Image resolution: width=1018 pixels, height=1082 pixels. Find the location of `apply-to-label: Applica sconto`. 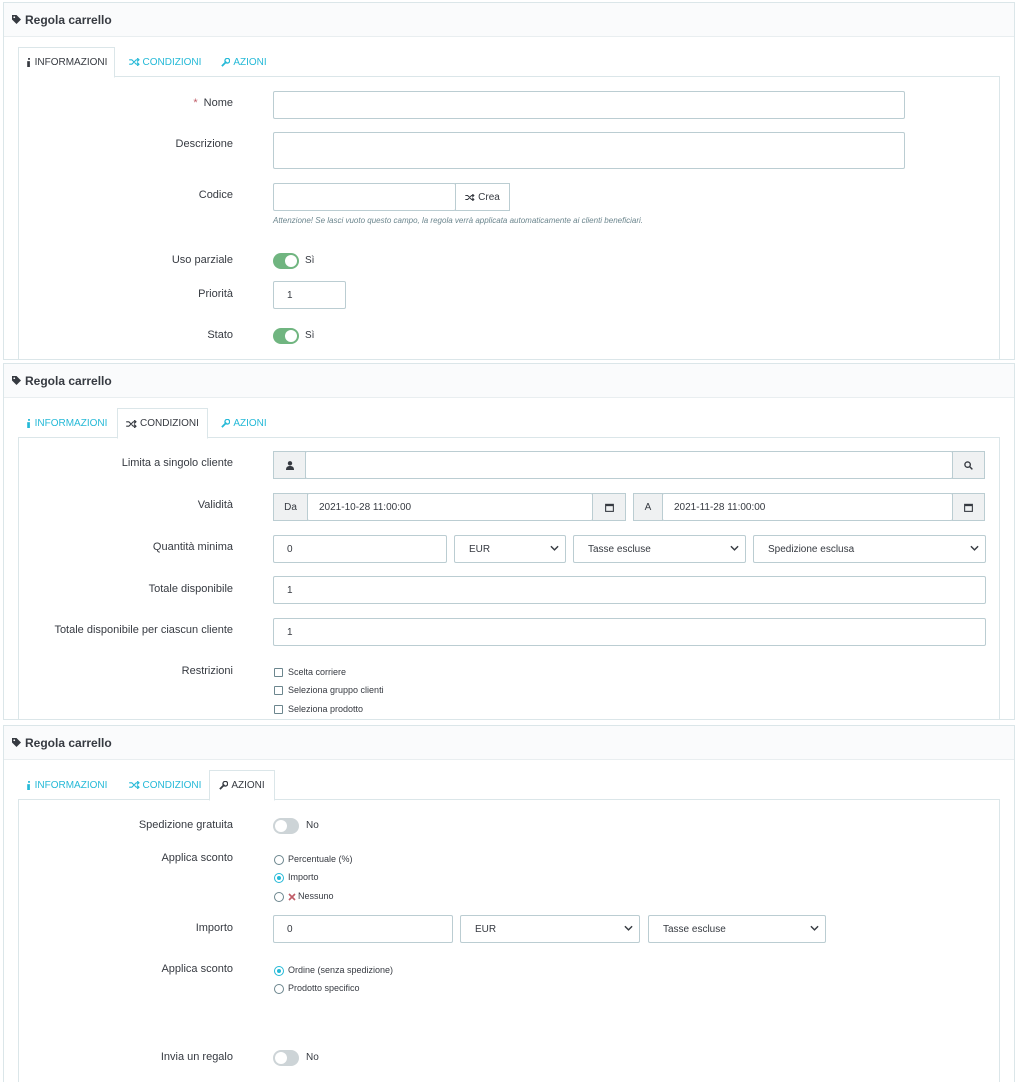

apply-to-label: Applica sconto is located at coordinates (197, 969).